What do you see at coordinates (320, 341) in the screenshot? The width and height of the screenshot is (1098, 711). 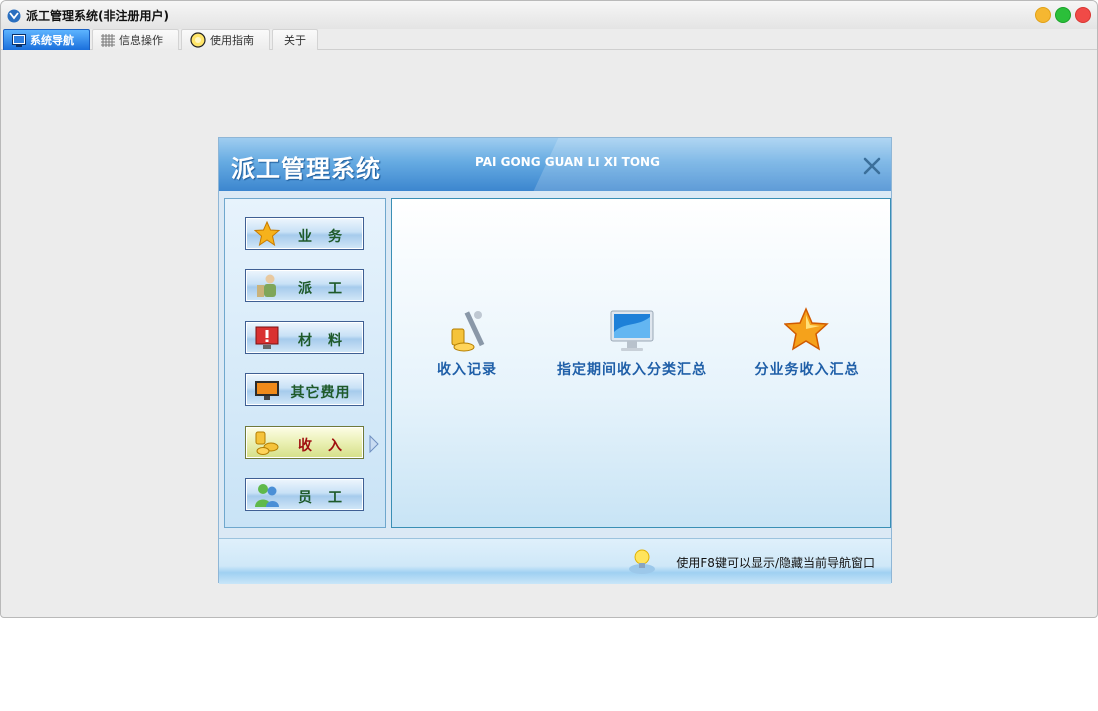 I see `nav-label: 材 料` at bounding box center [320, 341].